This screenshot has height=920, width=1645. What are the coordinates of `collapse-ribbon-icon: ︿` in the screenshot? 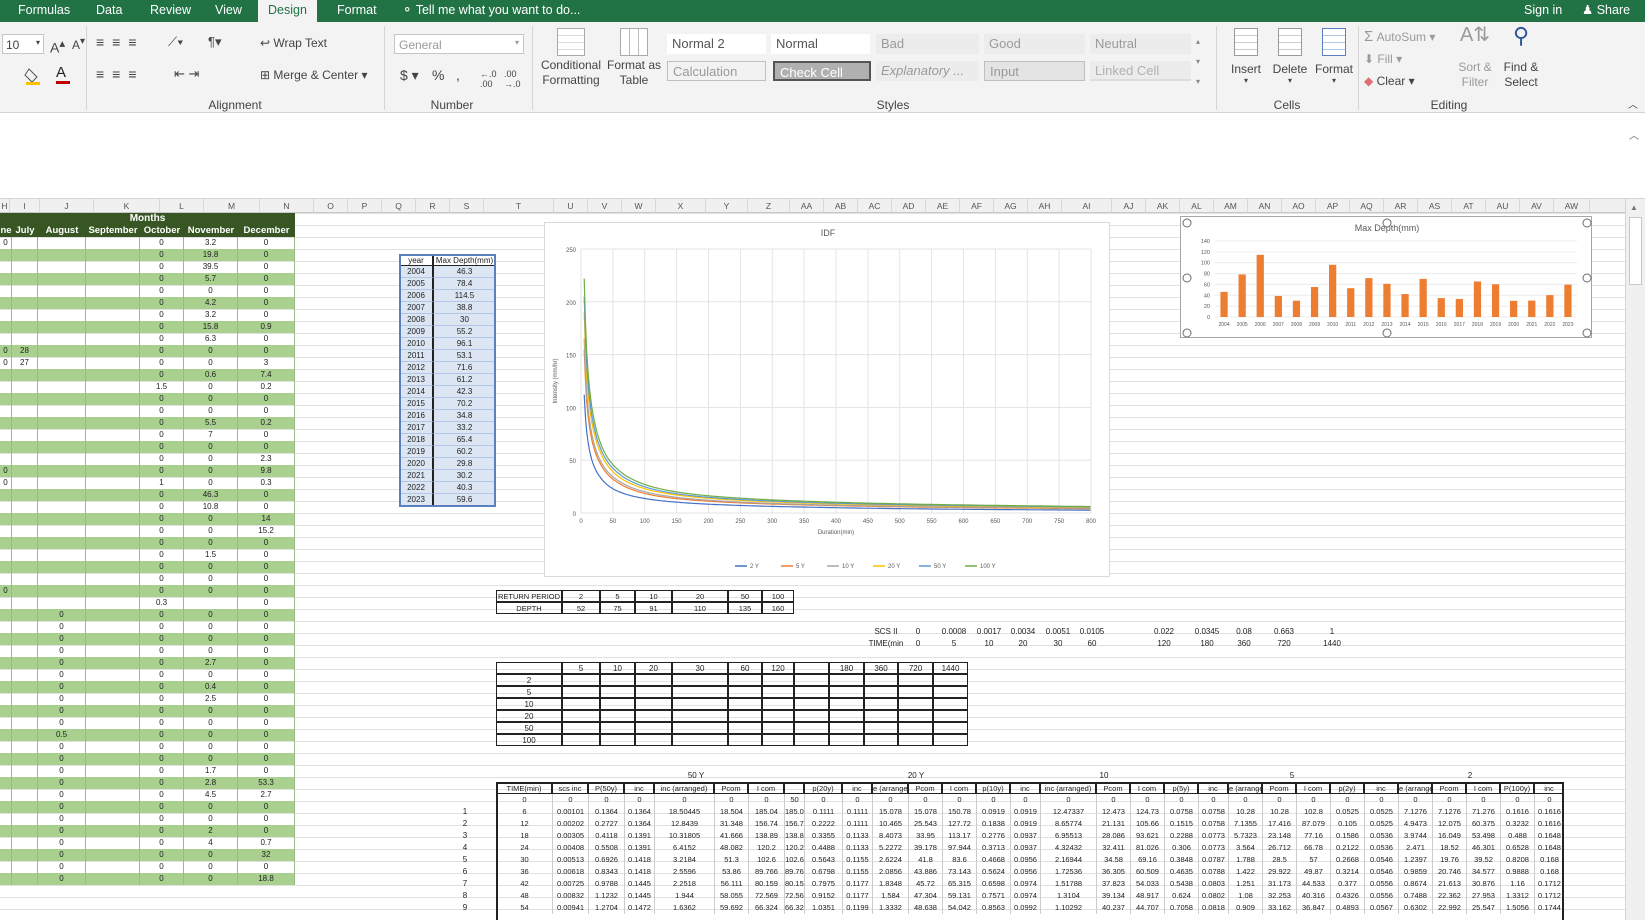 It's located at (1633, 103).